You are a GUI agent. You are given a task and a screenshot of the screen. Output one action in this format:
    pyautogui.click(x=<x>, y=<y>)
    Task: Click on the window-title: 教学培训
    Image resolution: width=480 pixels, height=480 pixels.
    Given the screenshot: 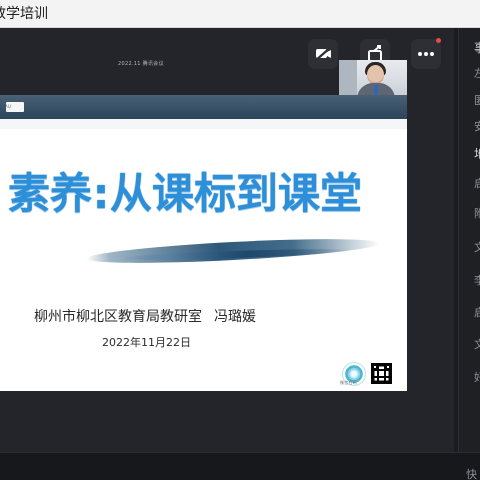 What is the action you would take?
    pyautogui.click(x=24, y=14)
    